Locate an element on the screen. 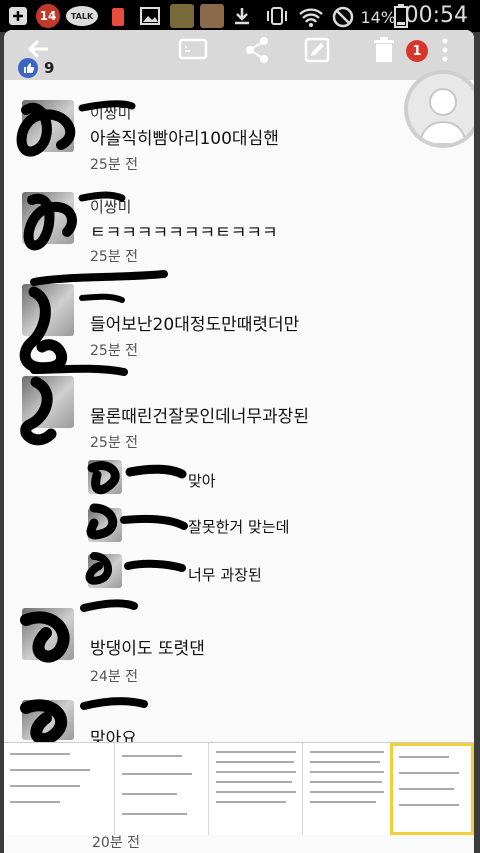  block-icon is located at coordinates (343, 17).